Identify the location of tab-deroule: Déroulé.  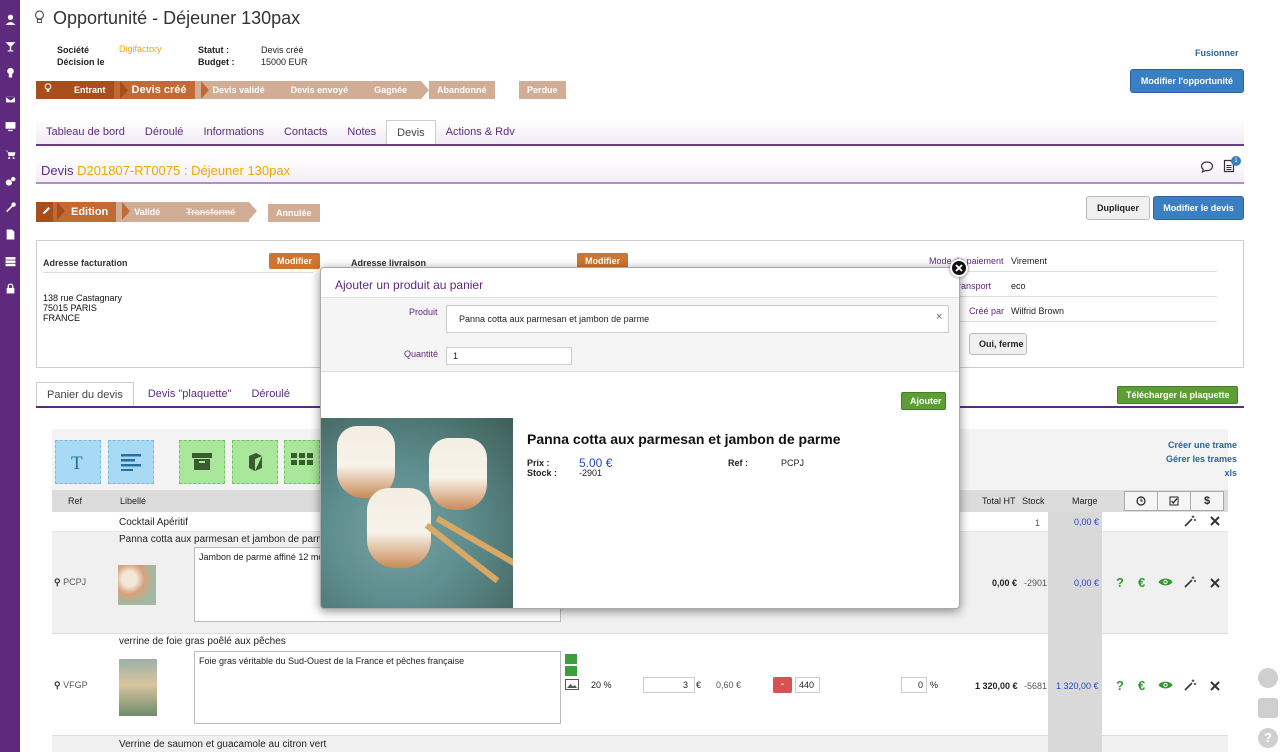
(164, 132).